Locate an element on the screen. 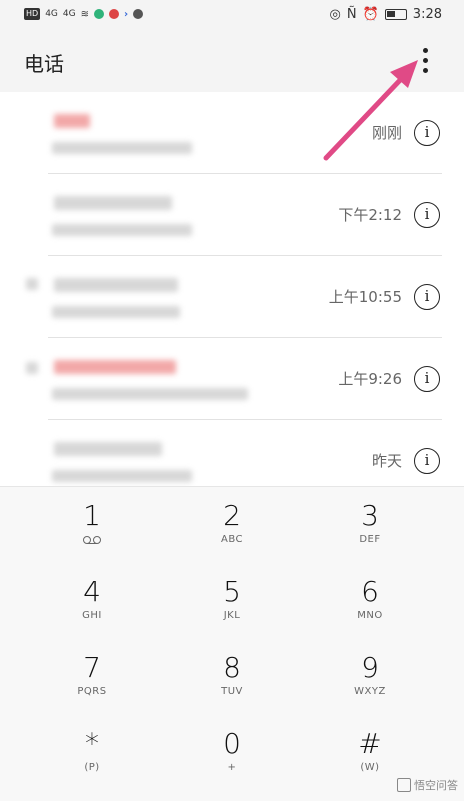  call-row: 刚刚 i is located at coordinates (232, 133).